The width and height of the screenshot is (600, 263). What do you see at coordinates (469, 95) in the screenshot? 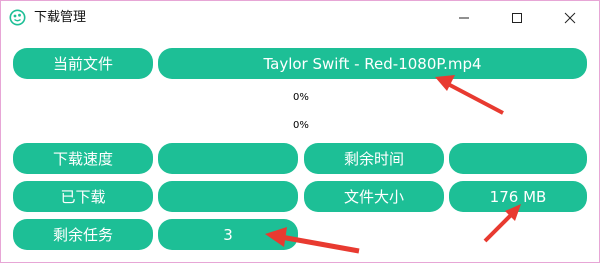
I see `arrow-to-filename` at bounding box center [469, 95].